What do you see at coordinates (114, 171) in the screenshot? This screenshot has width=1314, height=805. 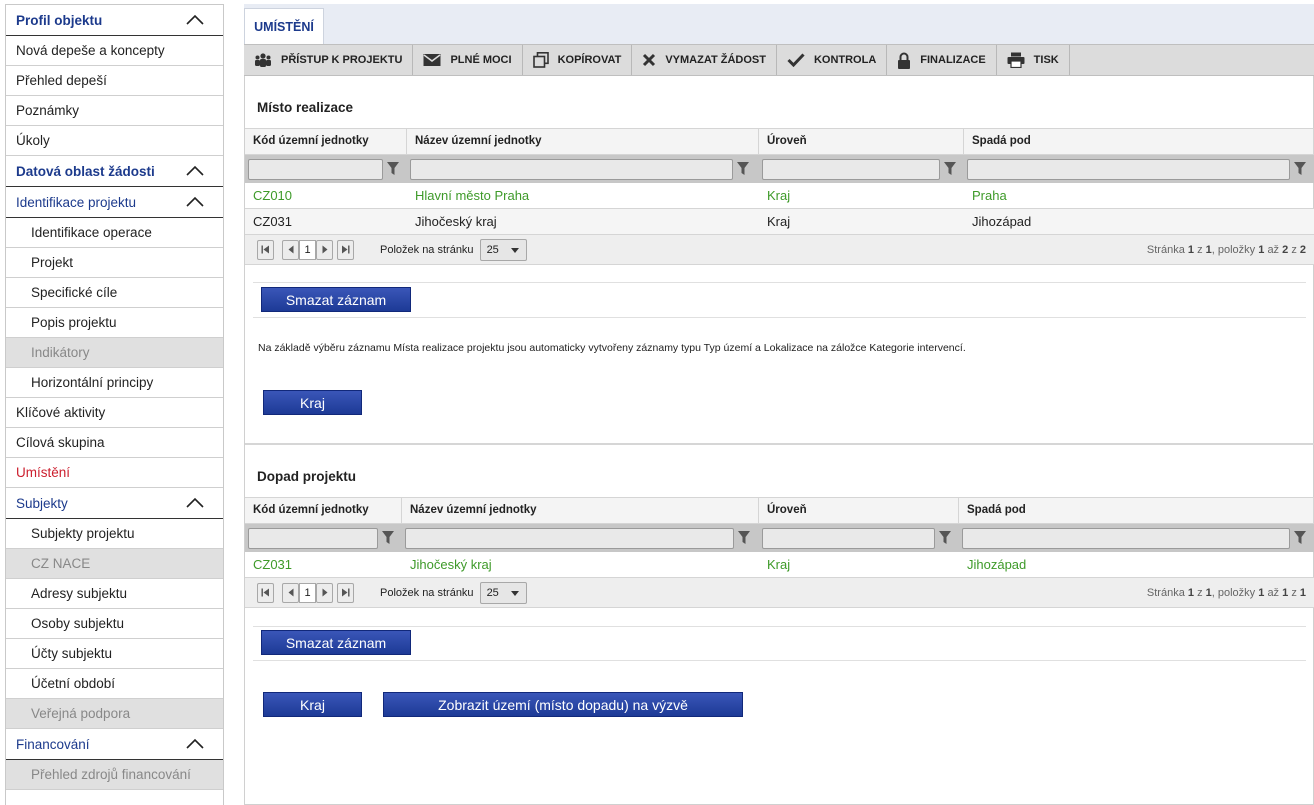 I see `sidebar-item-datova-oblast-zadosti: Datová oblast žádosti` at bounding box center [114, 171].